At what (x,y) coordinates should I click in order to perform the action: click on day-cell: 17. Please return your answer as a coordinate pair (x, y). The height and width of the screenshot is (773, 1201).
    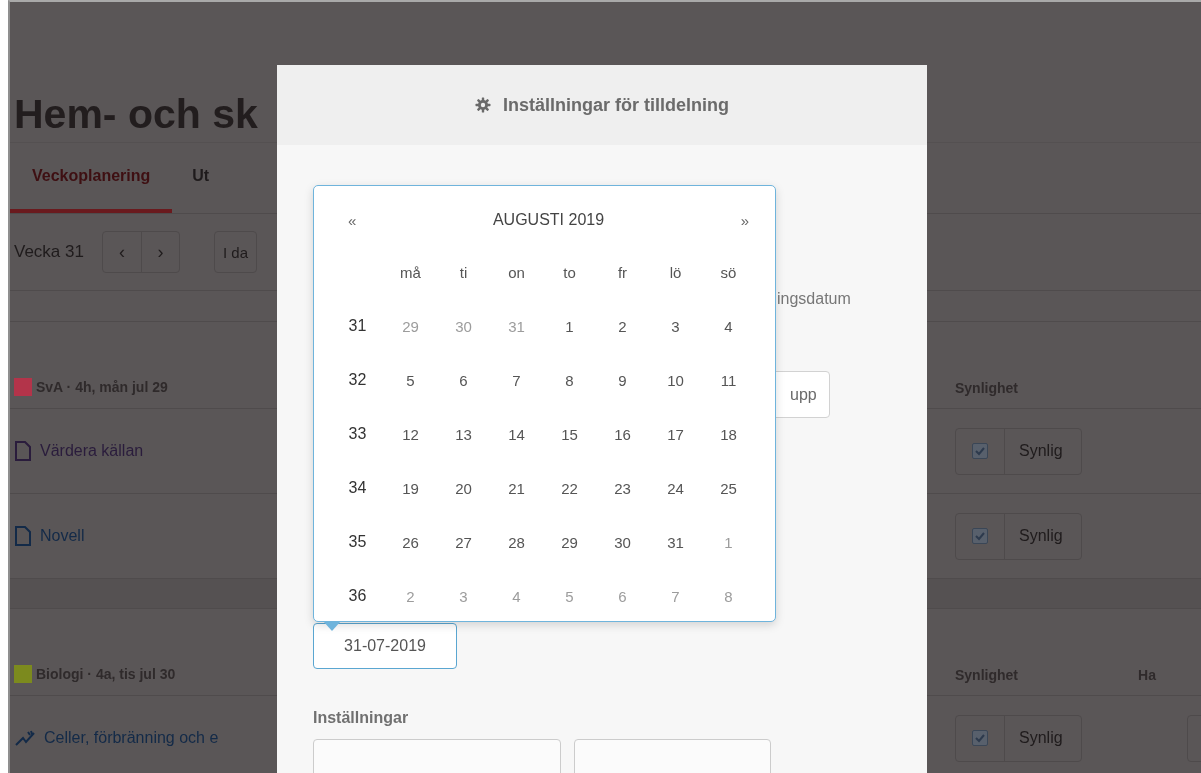
    Looking at the image, I should click on (675, 434).